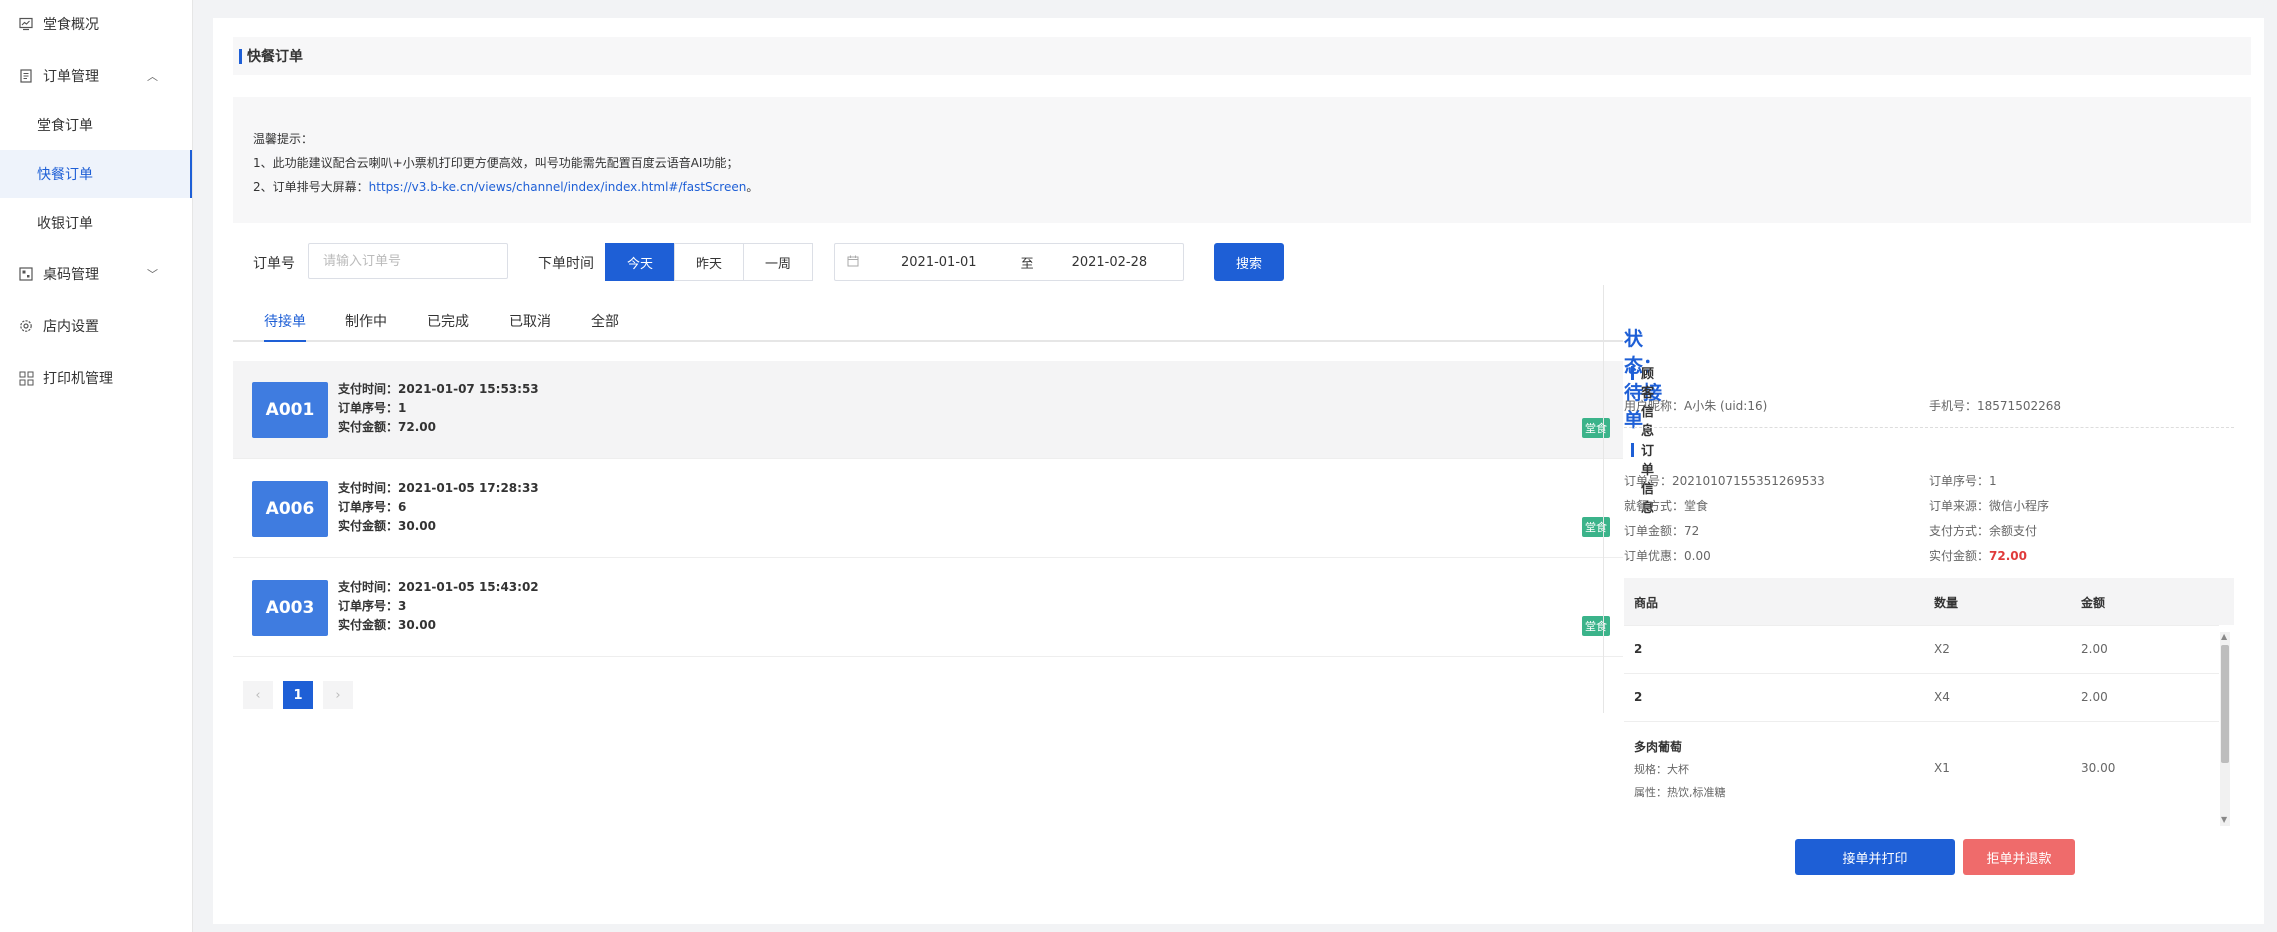 This screenshot has width=2277, height=932. What do you see at coordinates (285, 326) in the screenshot?
I see `tab-pending: 待接单` at bounding box center [285, 326].